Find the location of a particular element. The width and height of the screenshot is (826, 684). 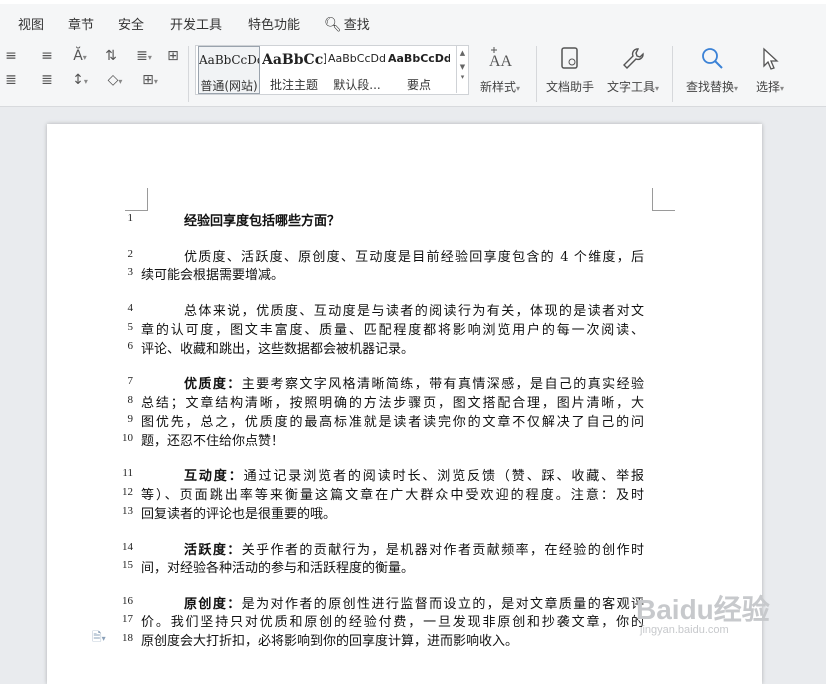

style-item-key-points: AaBbCcDd 要点 is located at coordinates (419, 70).